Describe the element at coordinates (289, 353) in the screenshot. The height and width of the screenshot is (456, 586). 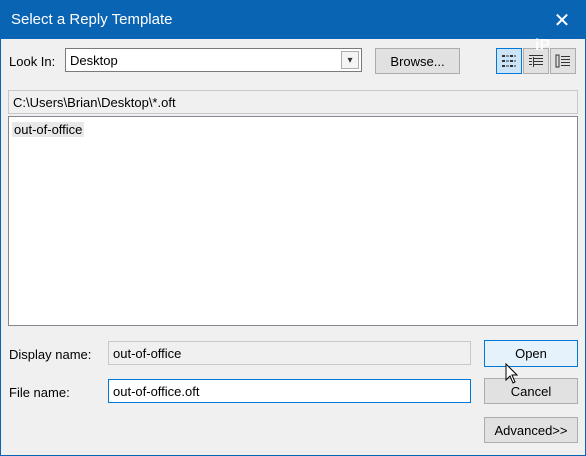
I see `display-name-field: out-of-office` at that location.